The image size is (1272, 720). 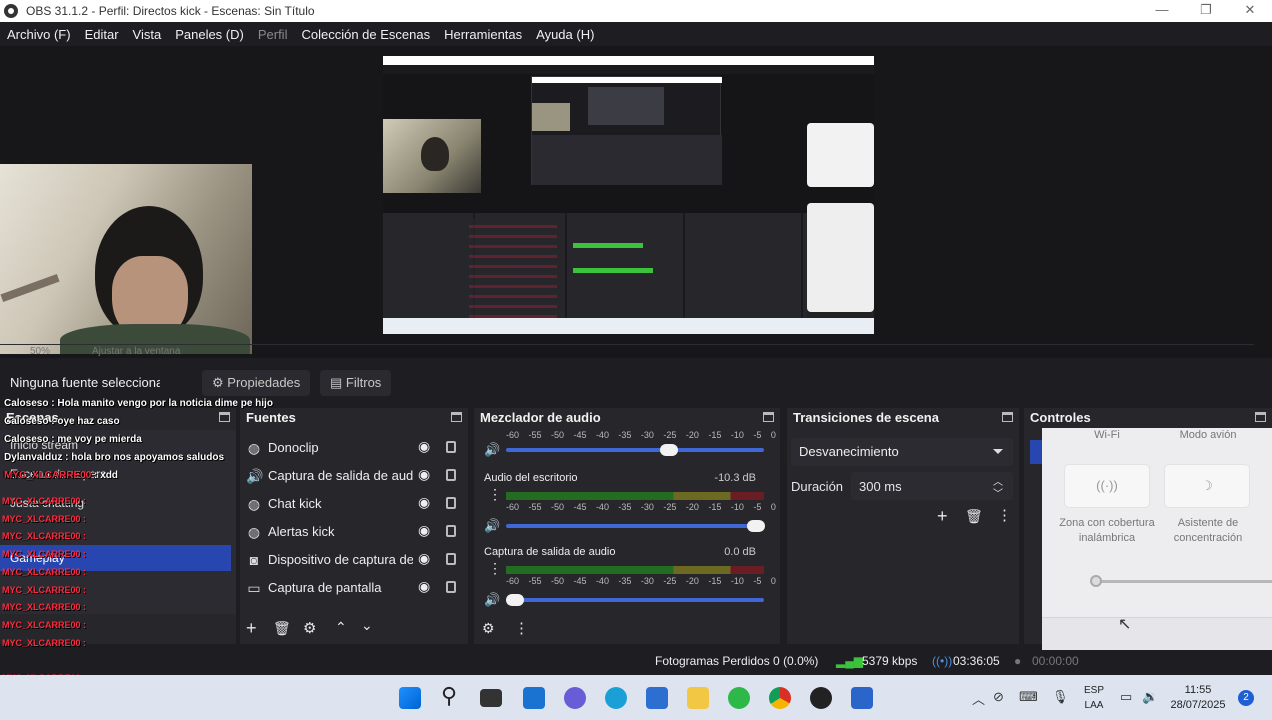 What do you see at coordinates (557, 435) in the screenshot?
I see `scale-tick: -50` at bounding box center [557, 435].